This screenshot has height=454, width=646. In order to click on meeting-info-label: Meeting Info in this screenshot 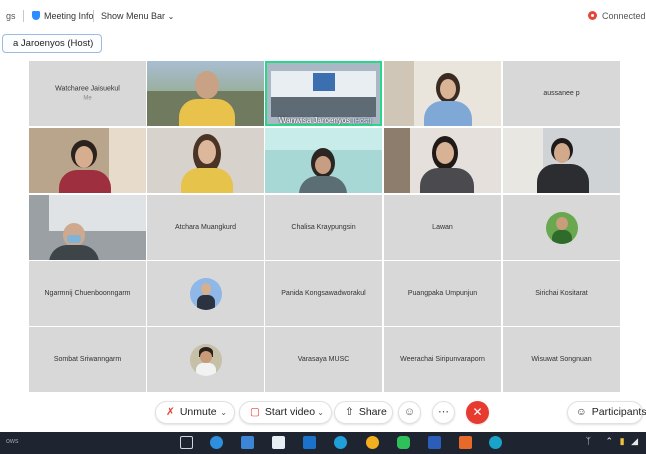, I will do `click(69, 16)`.